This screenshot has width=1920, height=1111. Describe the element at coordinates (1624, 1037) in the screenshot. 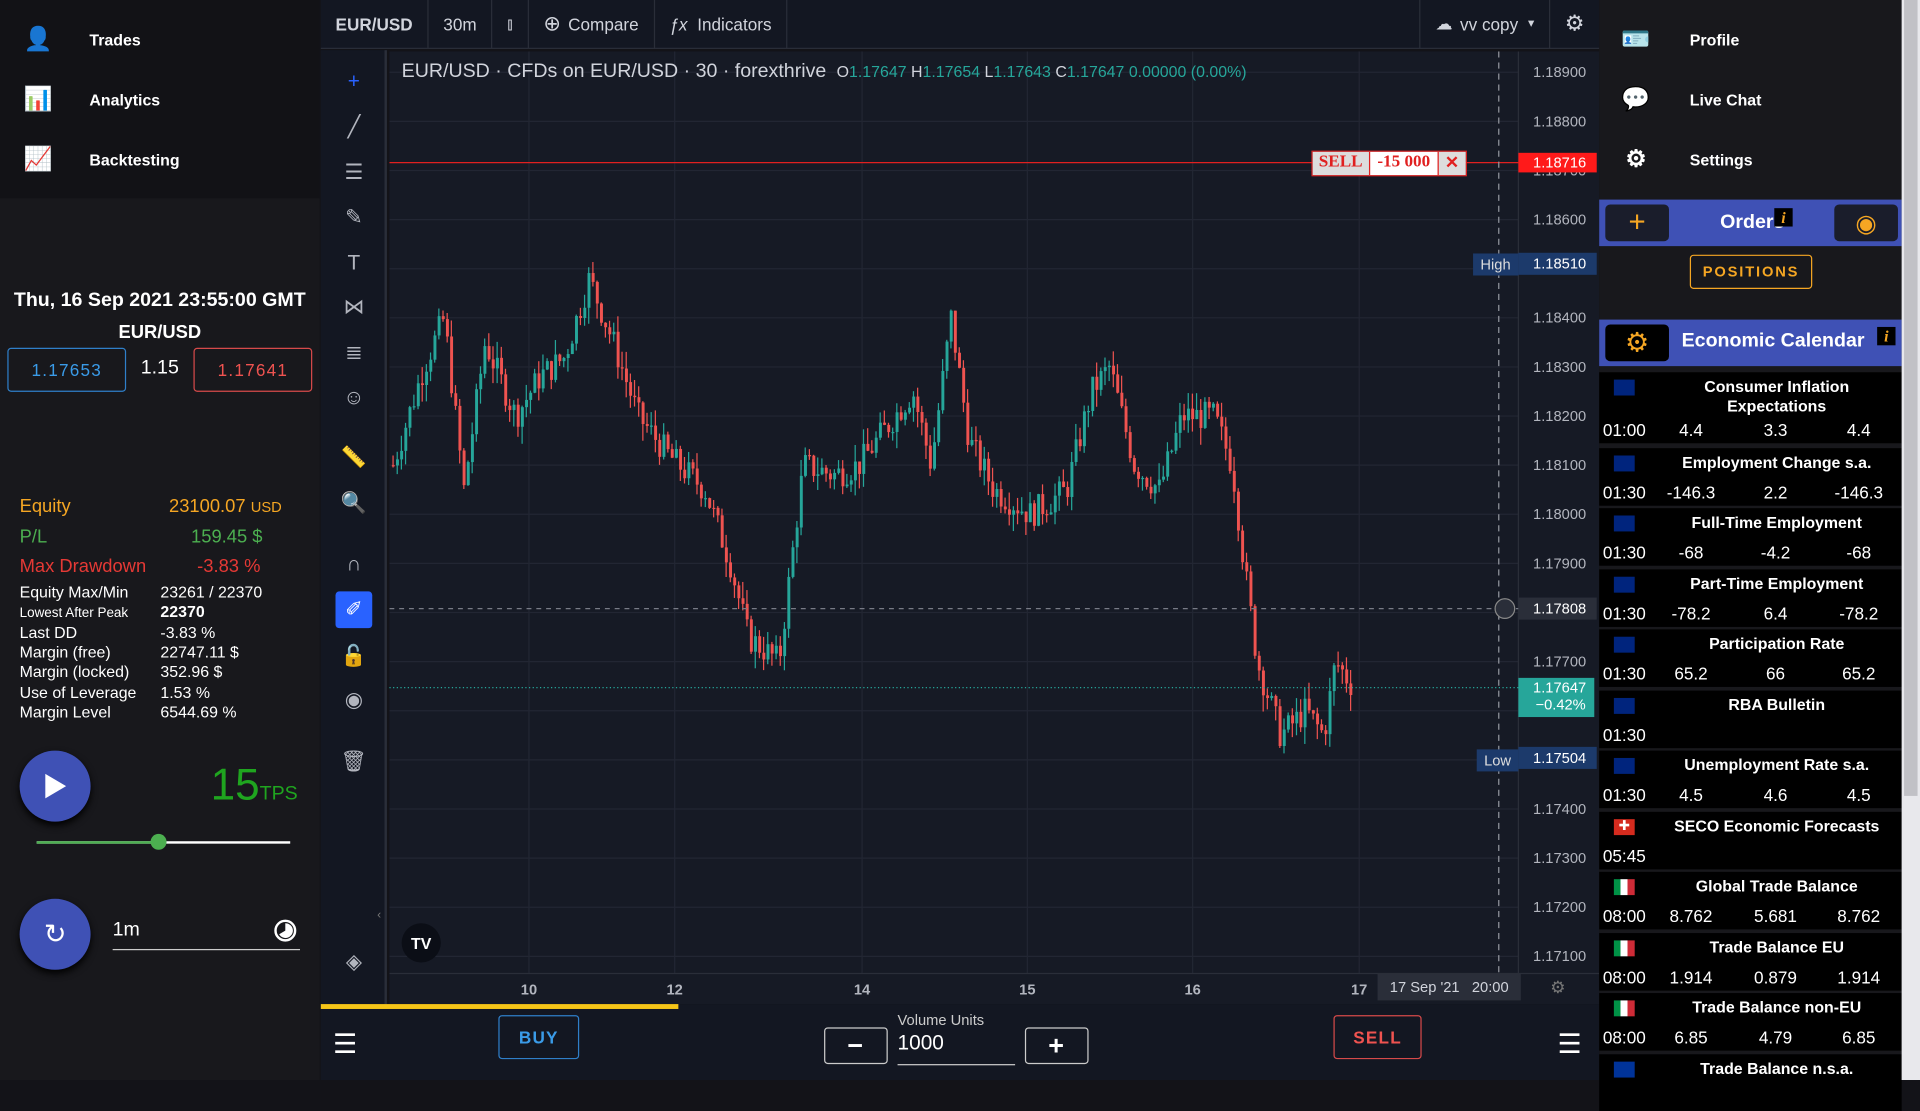

I see `event-time: 08:00` at that location.